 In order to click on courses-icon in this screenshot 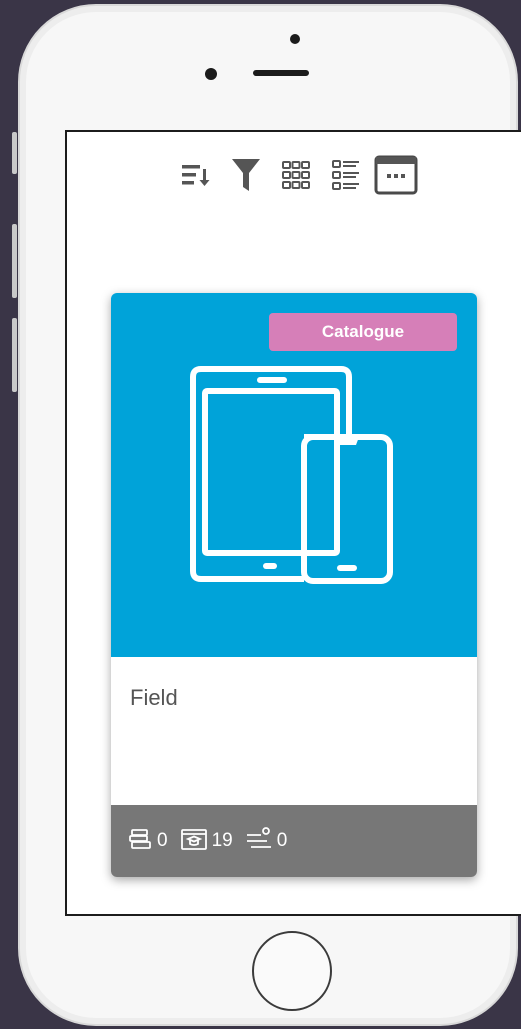, I will do `click(141, 841)`.